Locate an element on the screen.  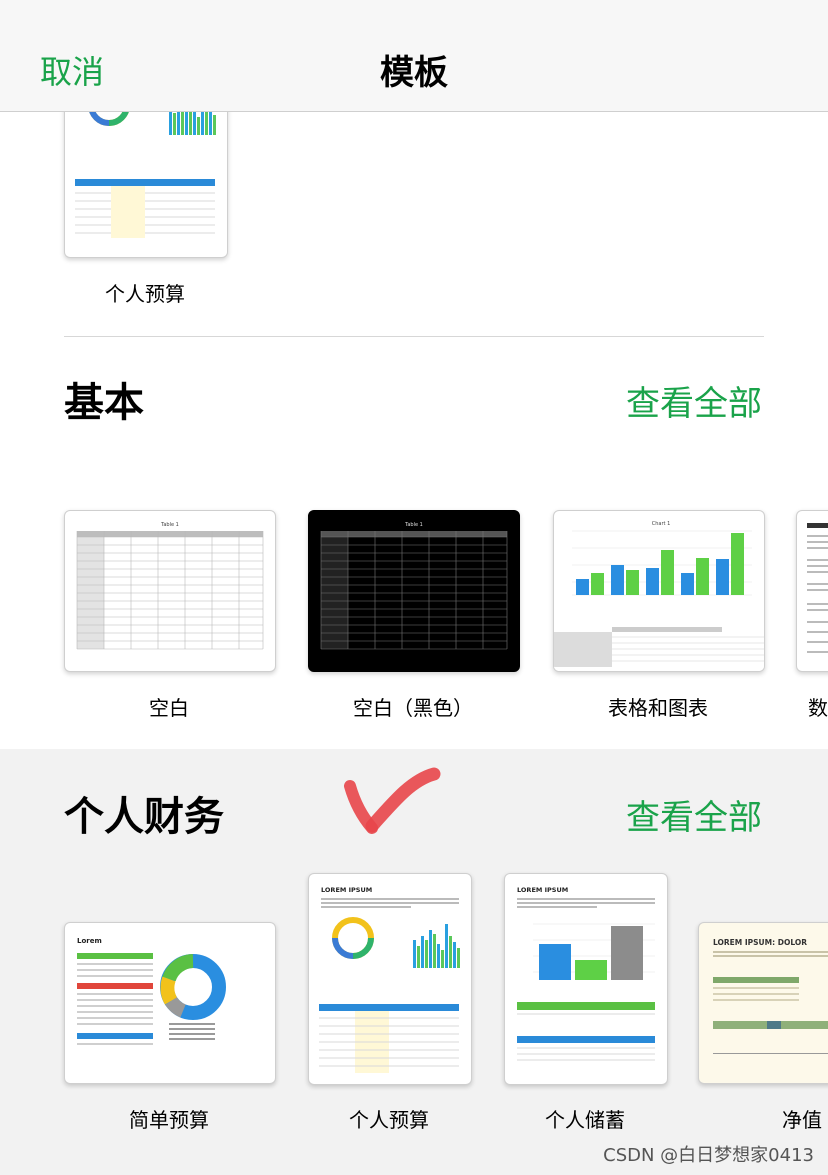
template-thumb-blank: Table 1 is located at coordinates (170, 591).